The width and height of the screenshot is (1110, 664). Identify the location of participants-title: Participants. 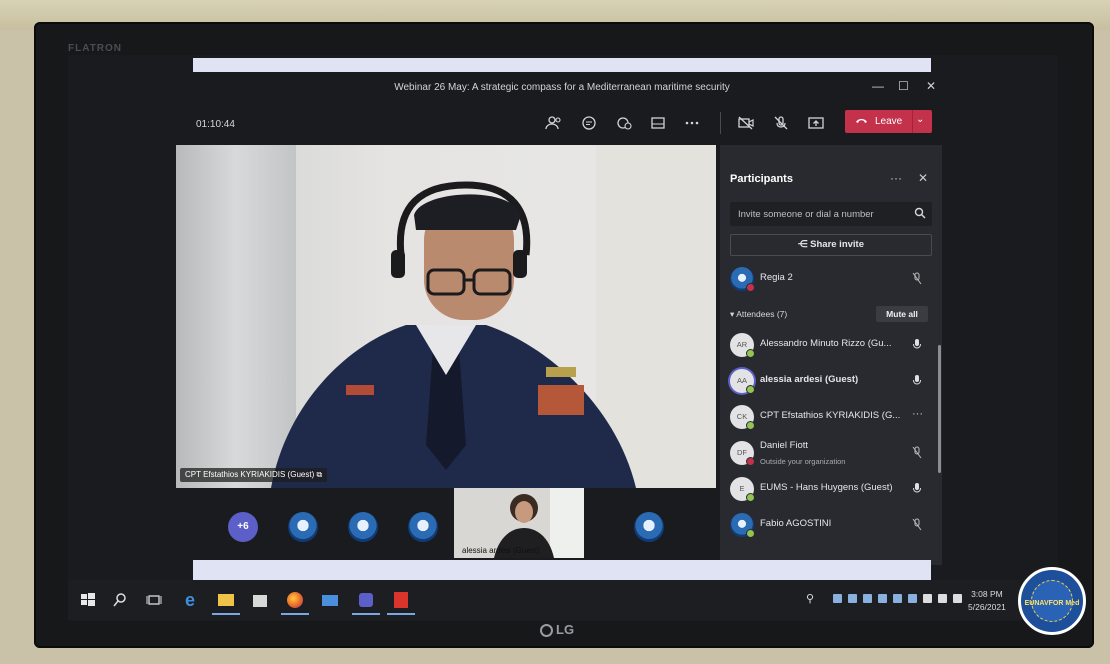
(761, 179).